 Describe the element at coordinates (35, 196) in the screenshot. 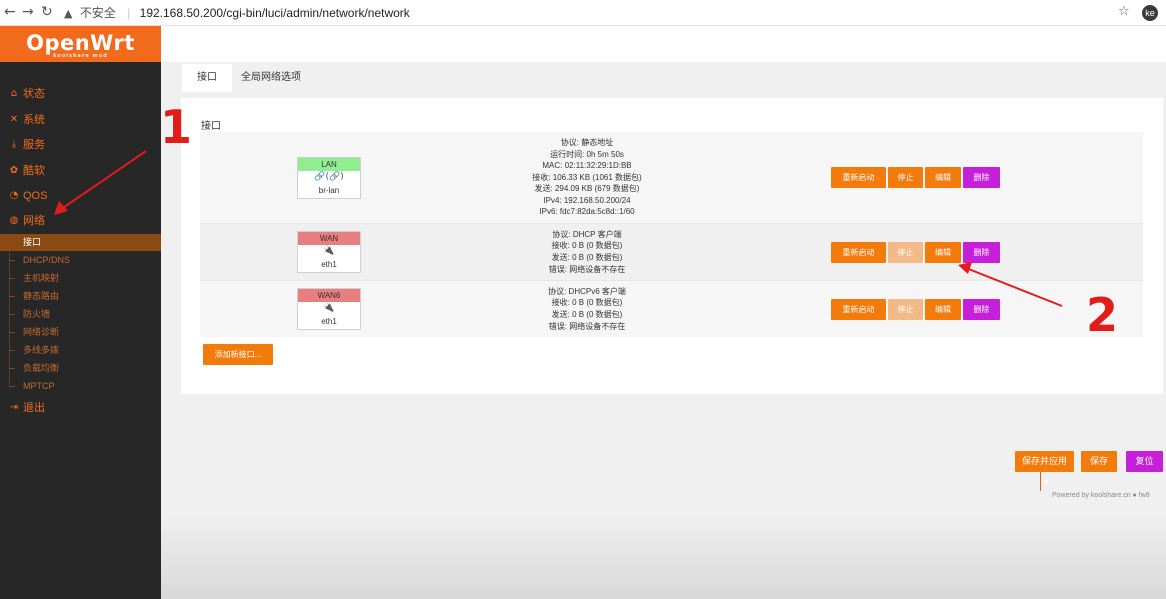

I see `sidebar-item-label: QOS` at that location.